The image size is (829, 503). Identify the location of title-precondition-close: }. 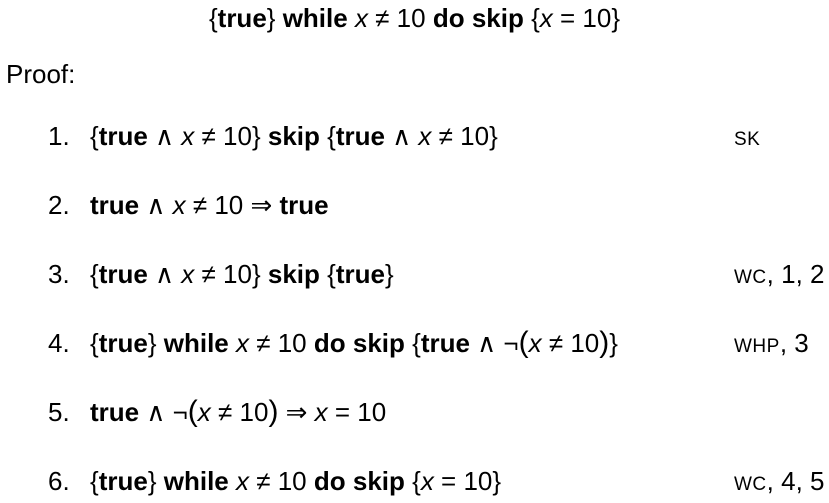
(271, 18).